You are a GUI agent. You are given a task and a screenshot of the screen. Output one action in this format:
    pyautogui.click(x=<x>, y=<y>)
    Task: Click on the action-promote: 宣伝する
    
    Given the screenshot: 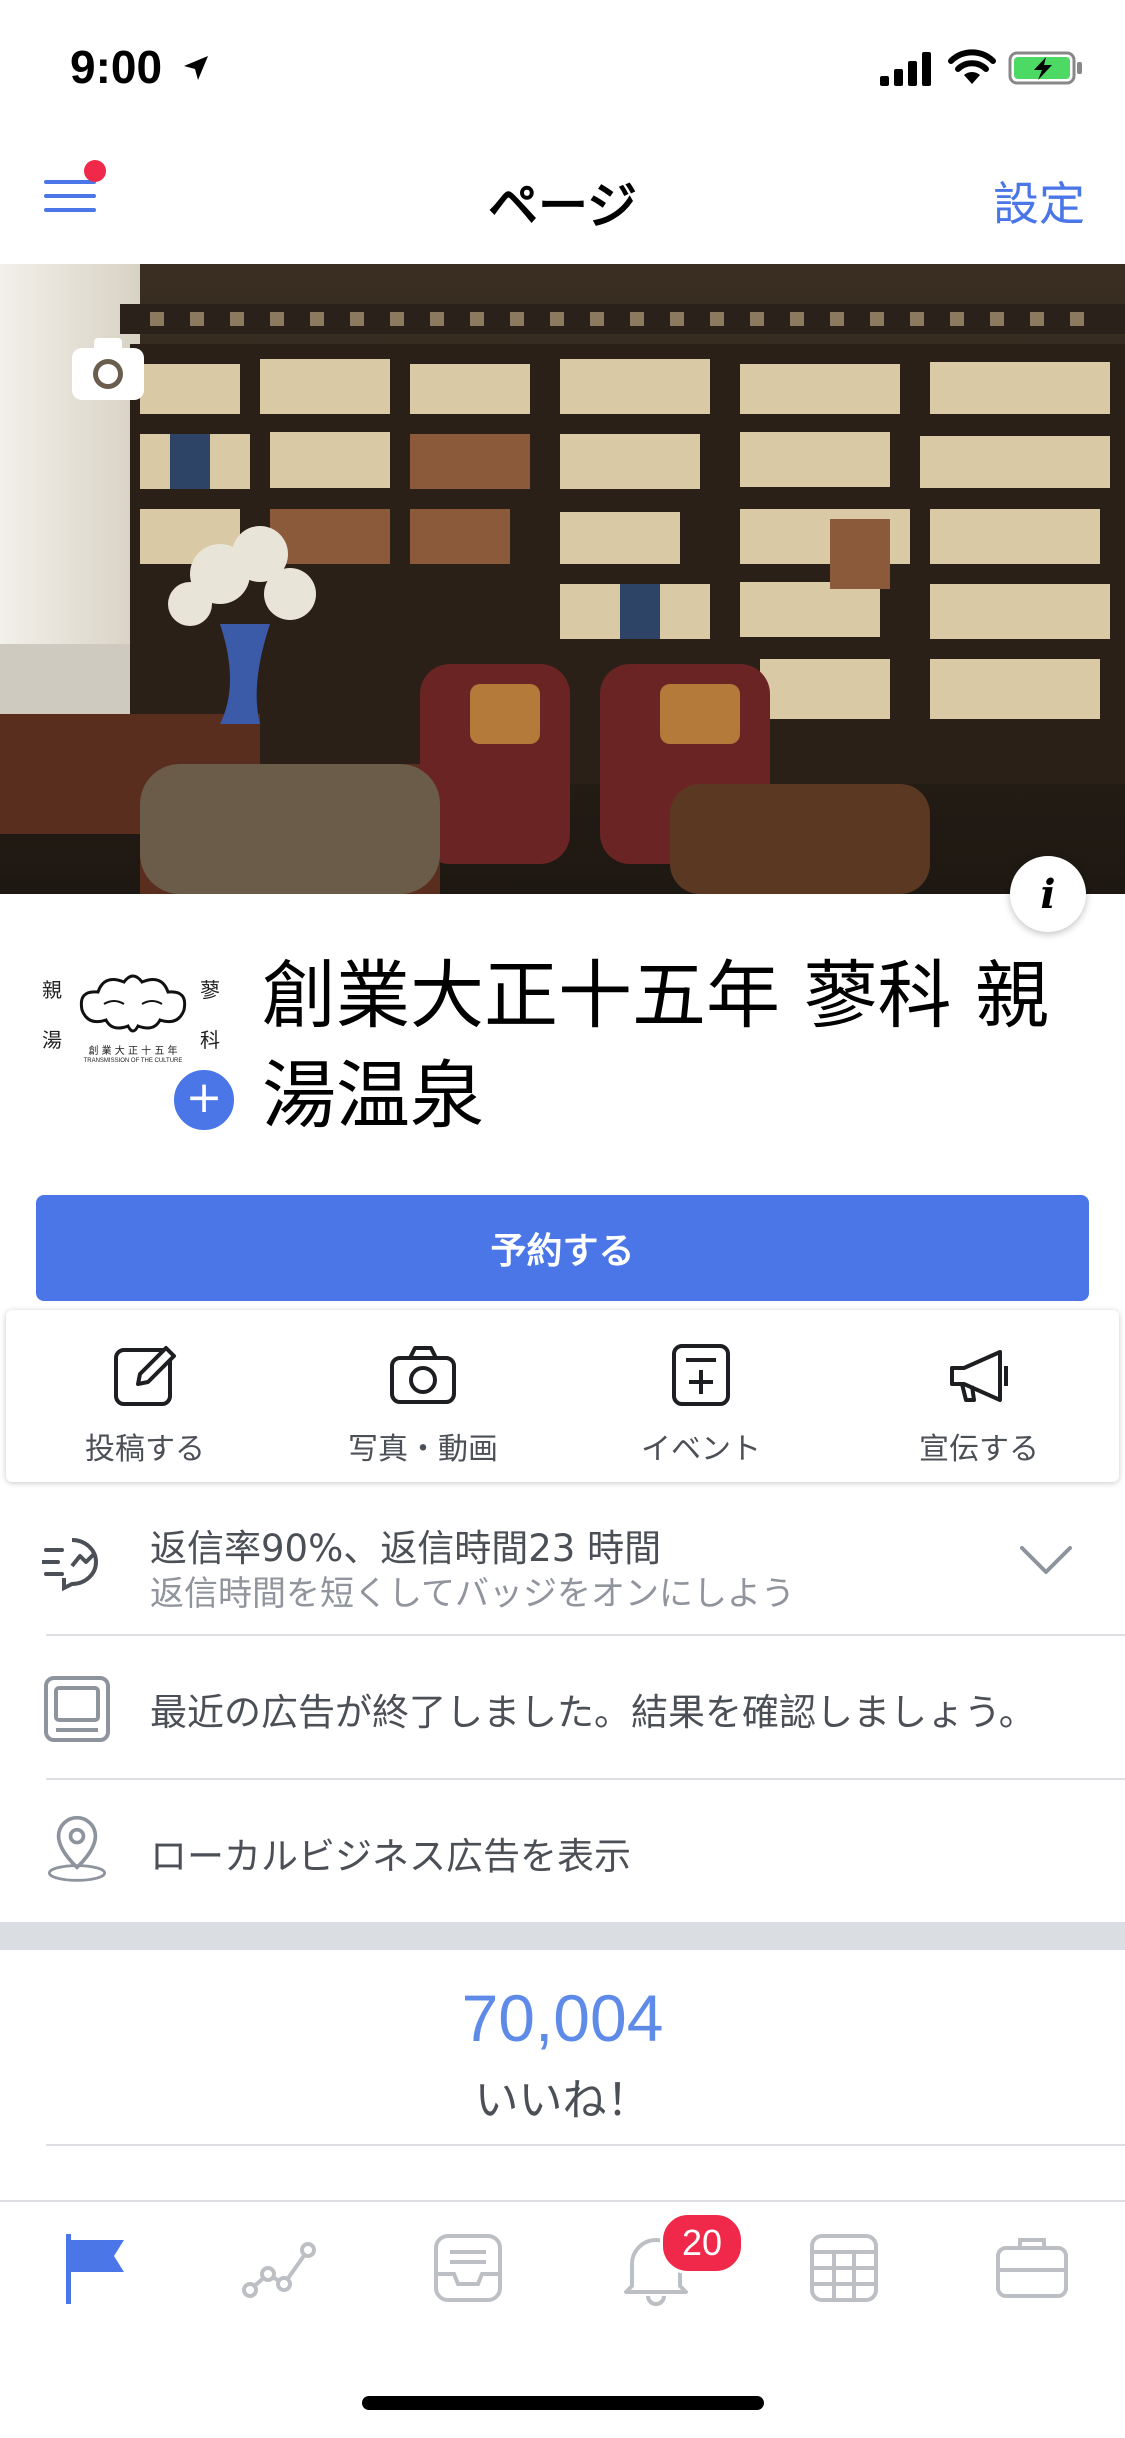 What is the action you would take?
    pyautogui.click(x=979, y=1396)
    